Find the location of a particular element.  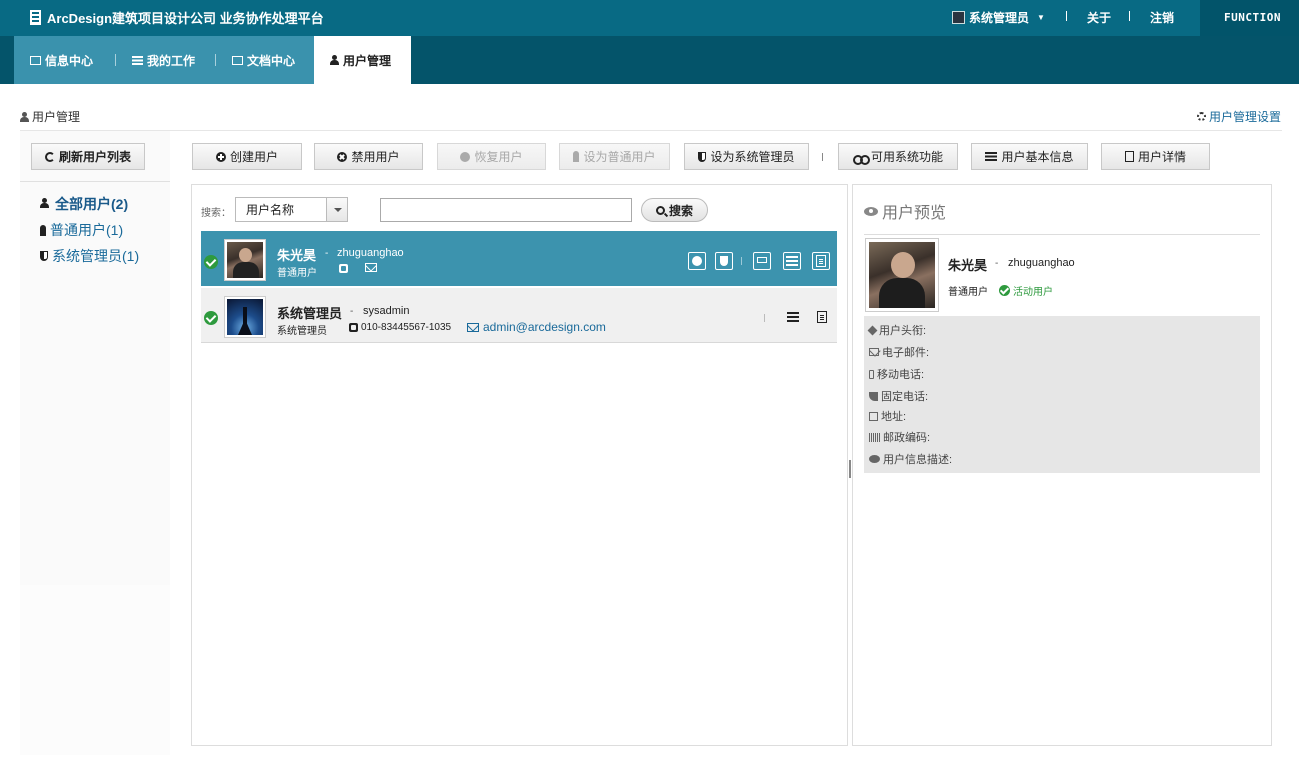

refresh-icon is located at coordinates (49, 156).